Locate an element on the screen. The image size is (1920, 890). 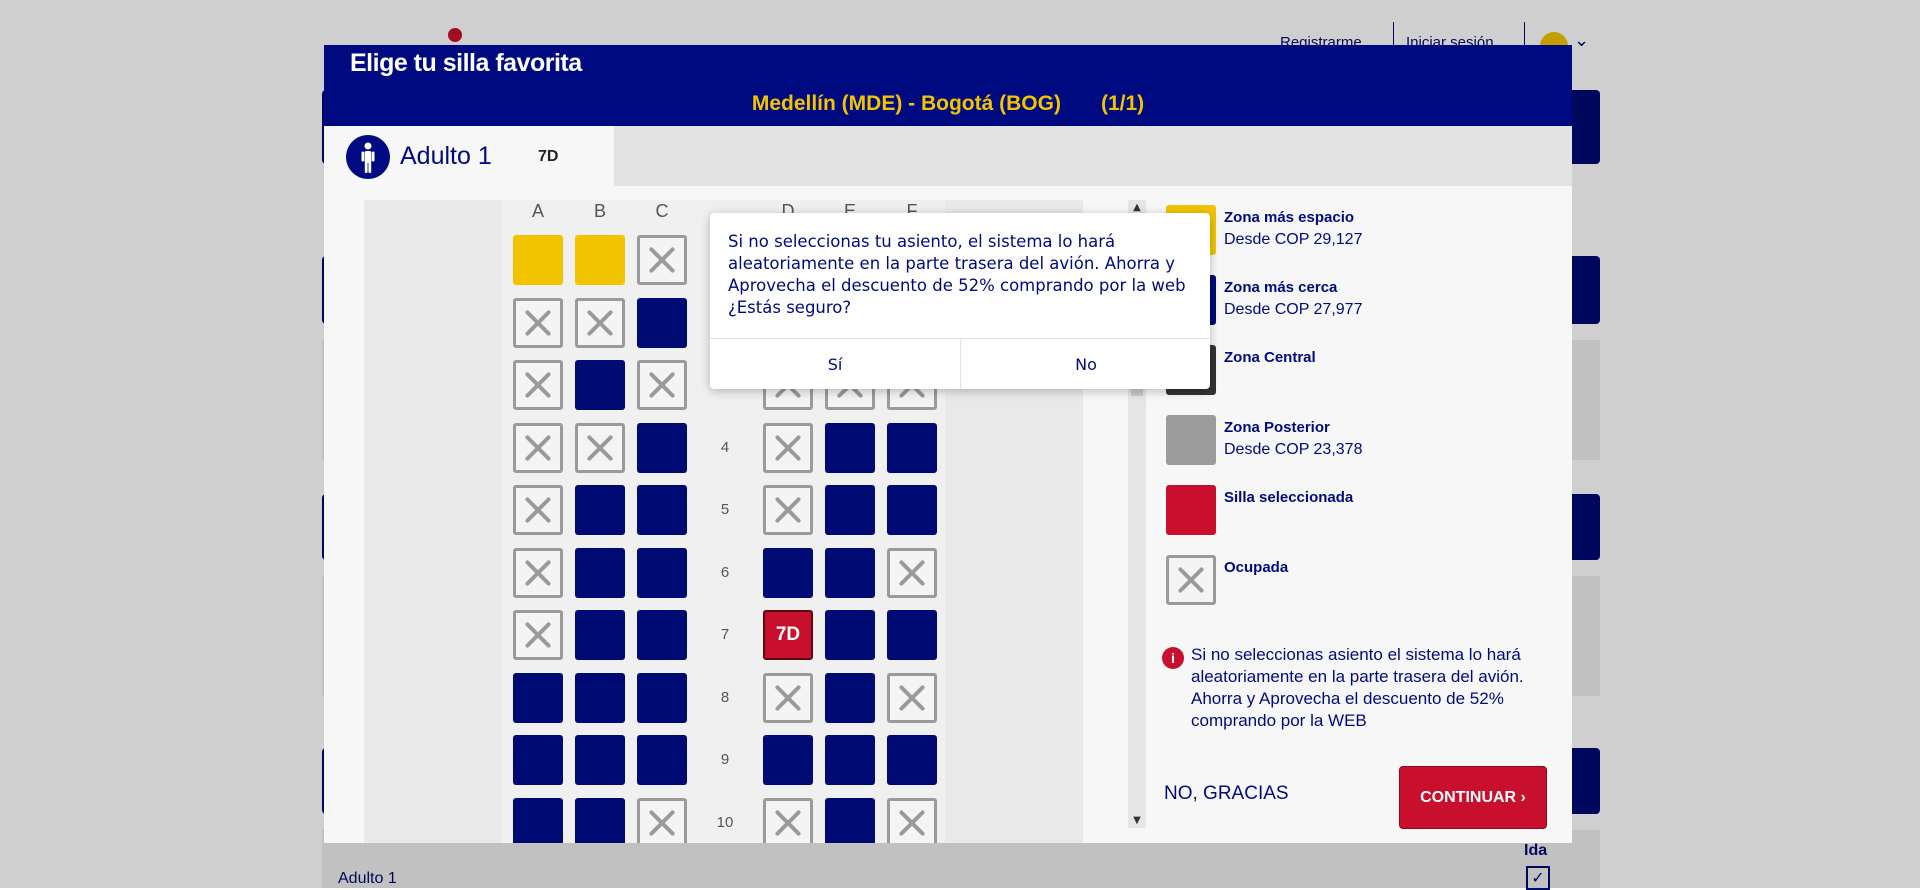
seat-10e is located at coordinates (850, 820).